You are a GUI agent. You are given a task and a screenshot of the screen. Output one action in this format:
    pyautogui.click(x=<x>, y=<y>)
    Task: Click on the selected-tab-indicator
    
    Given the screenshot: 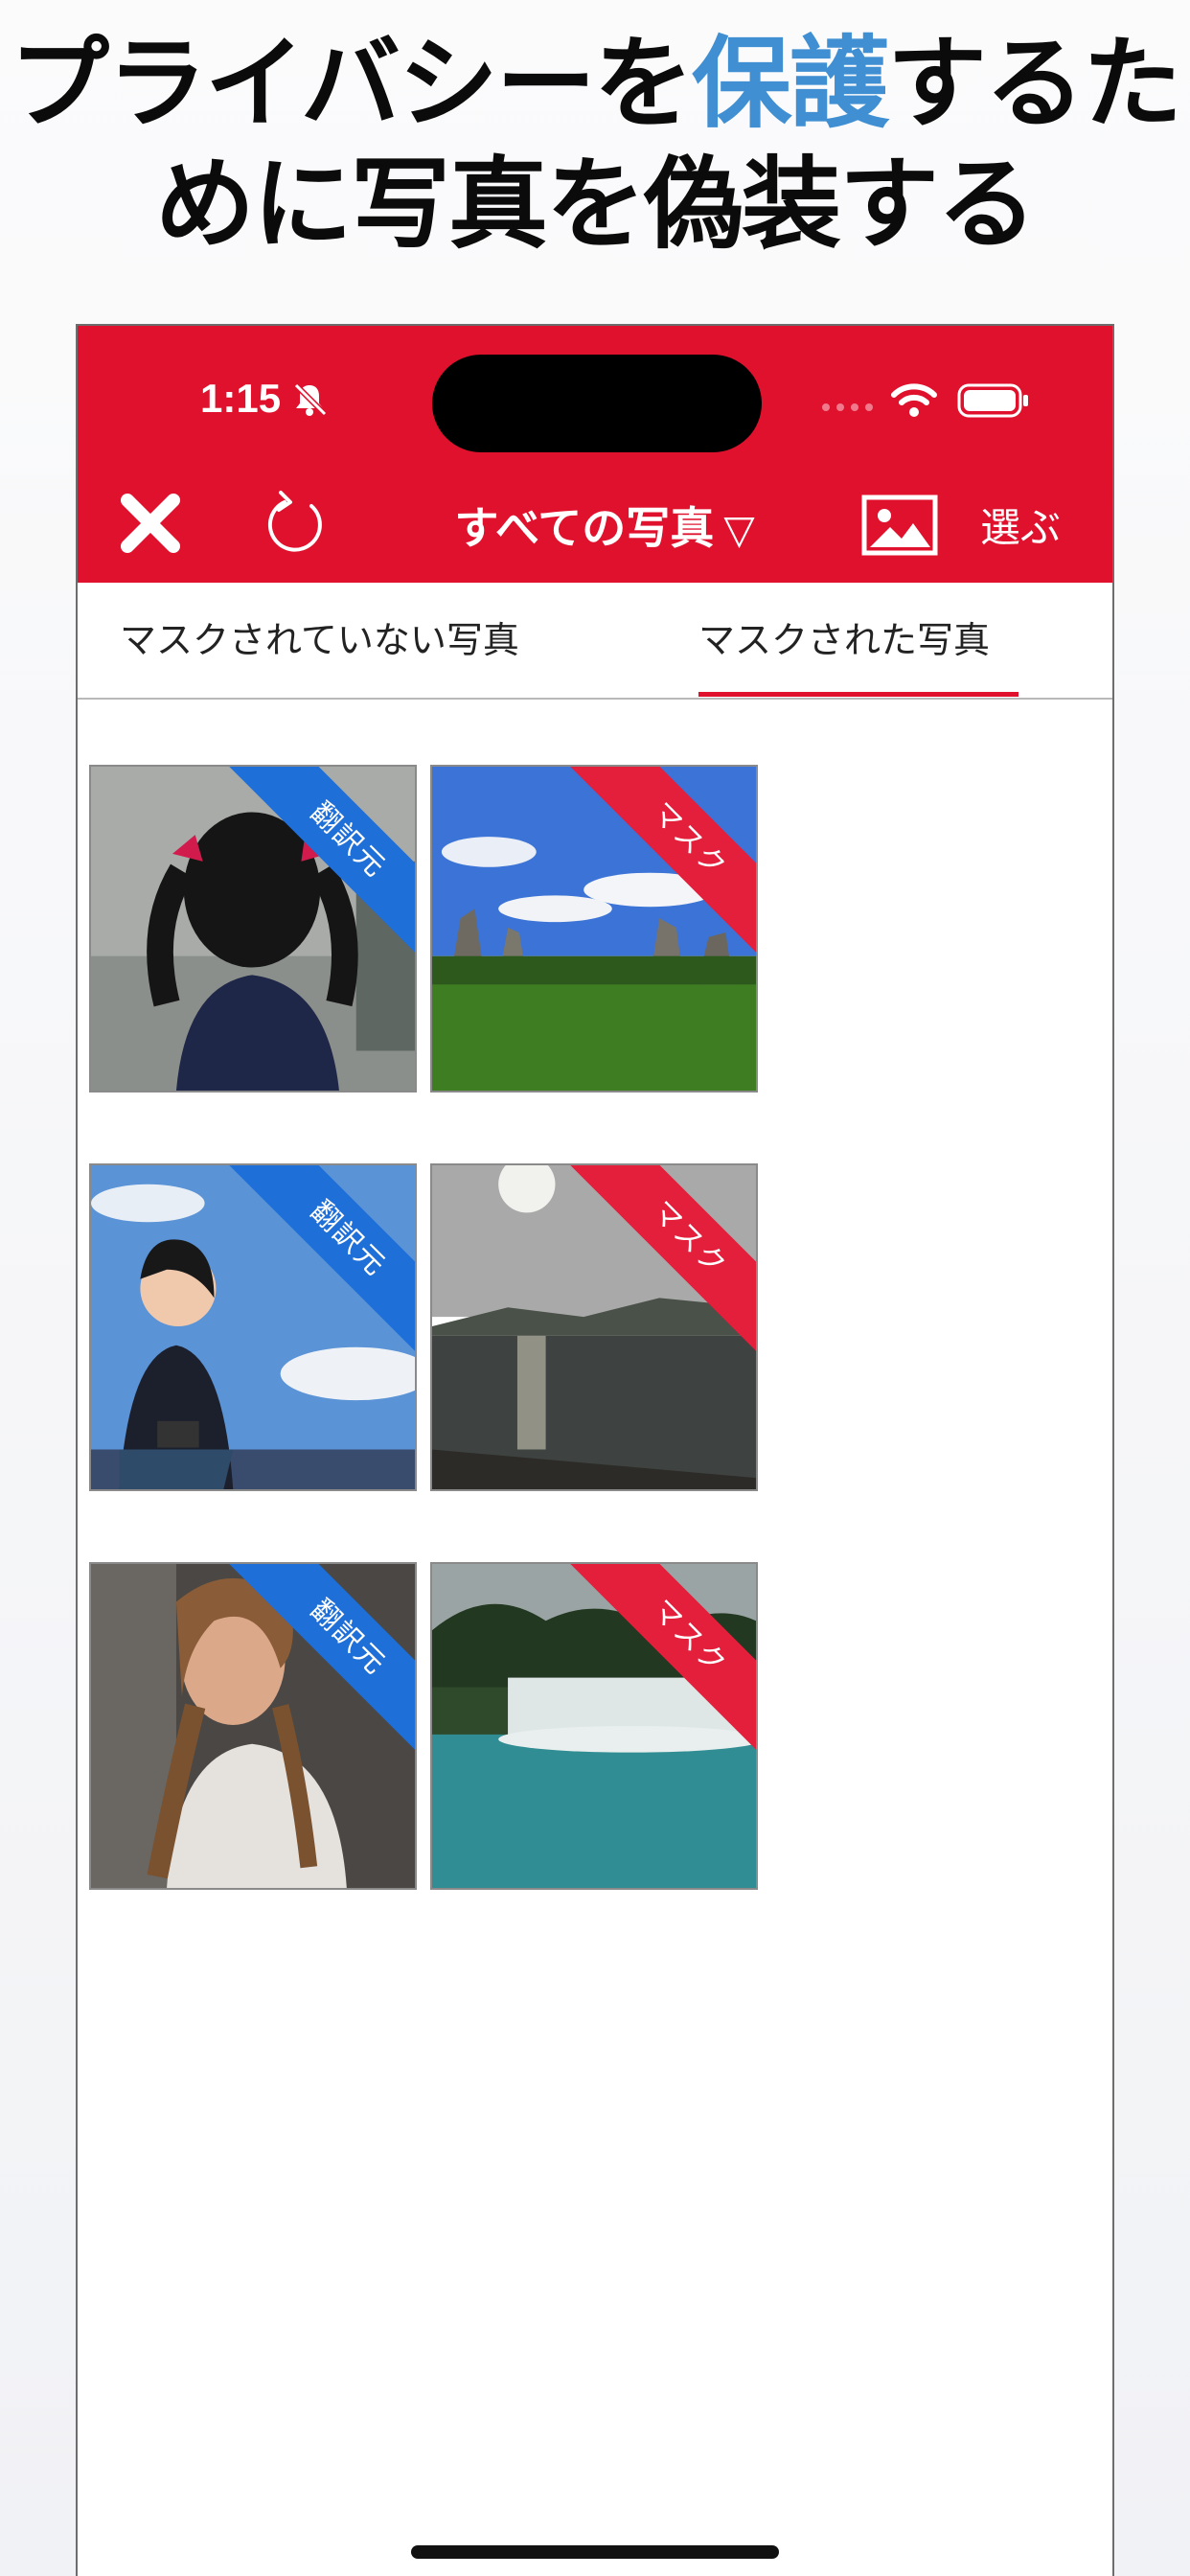 What is the action you would take?
    pyautogui.click(x=858, y=694)
    